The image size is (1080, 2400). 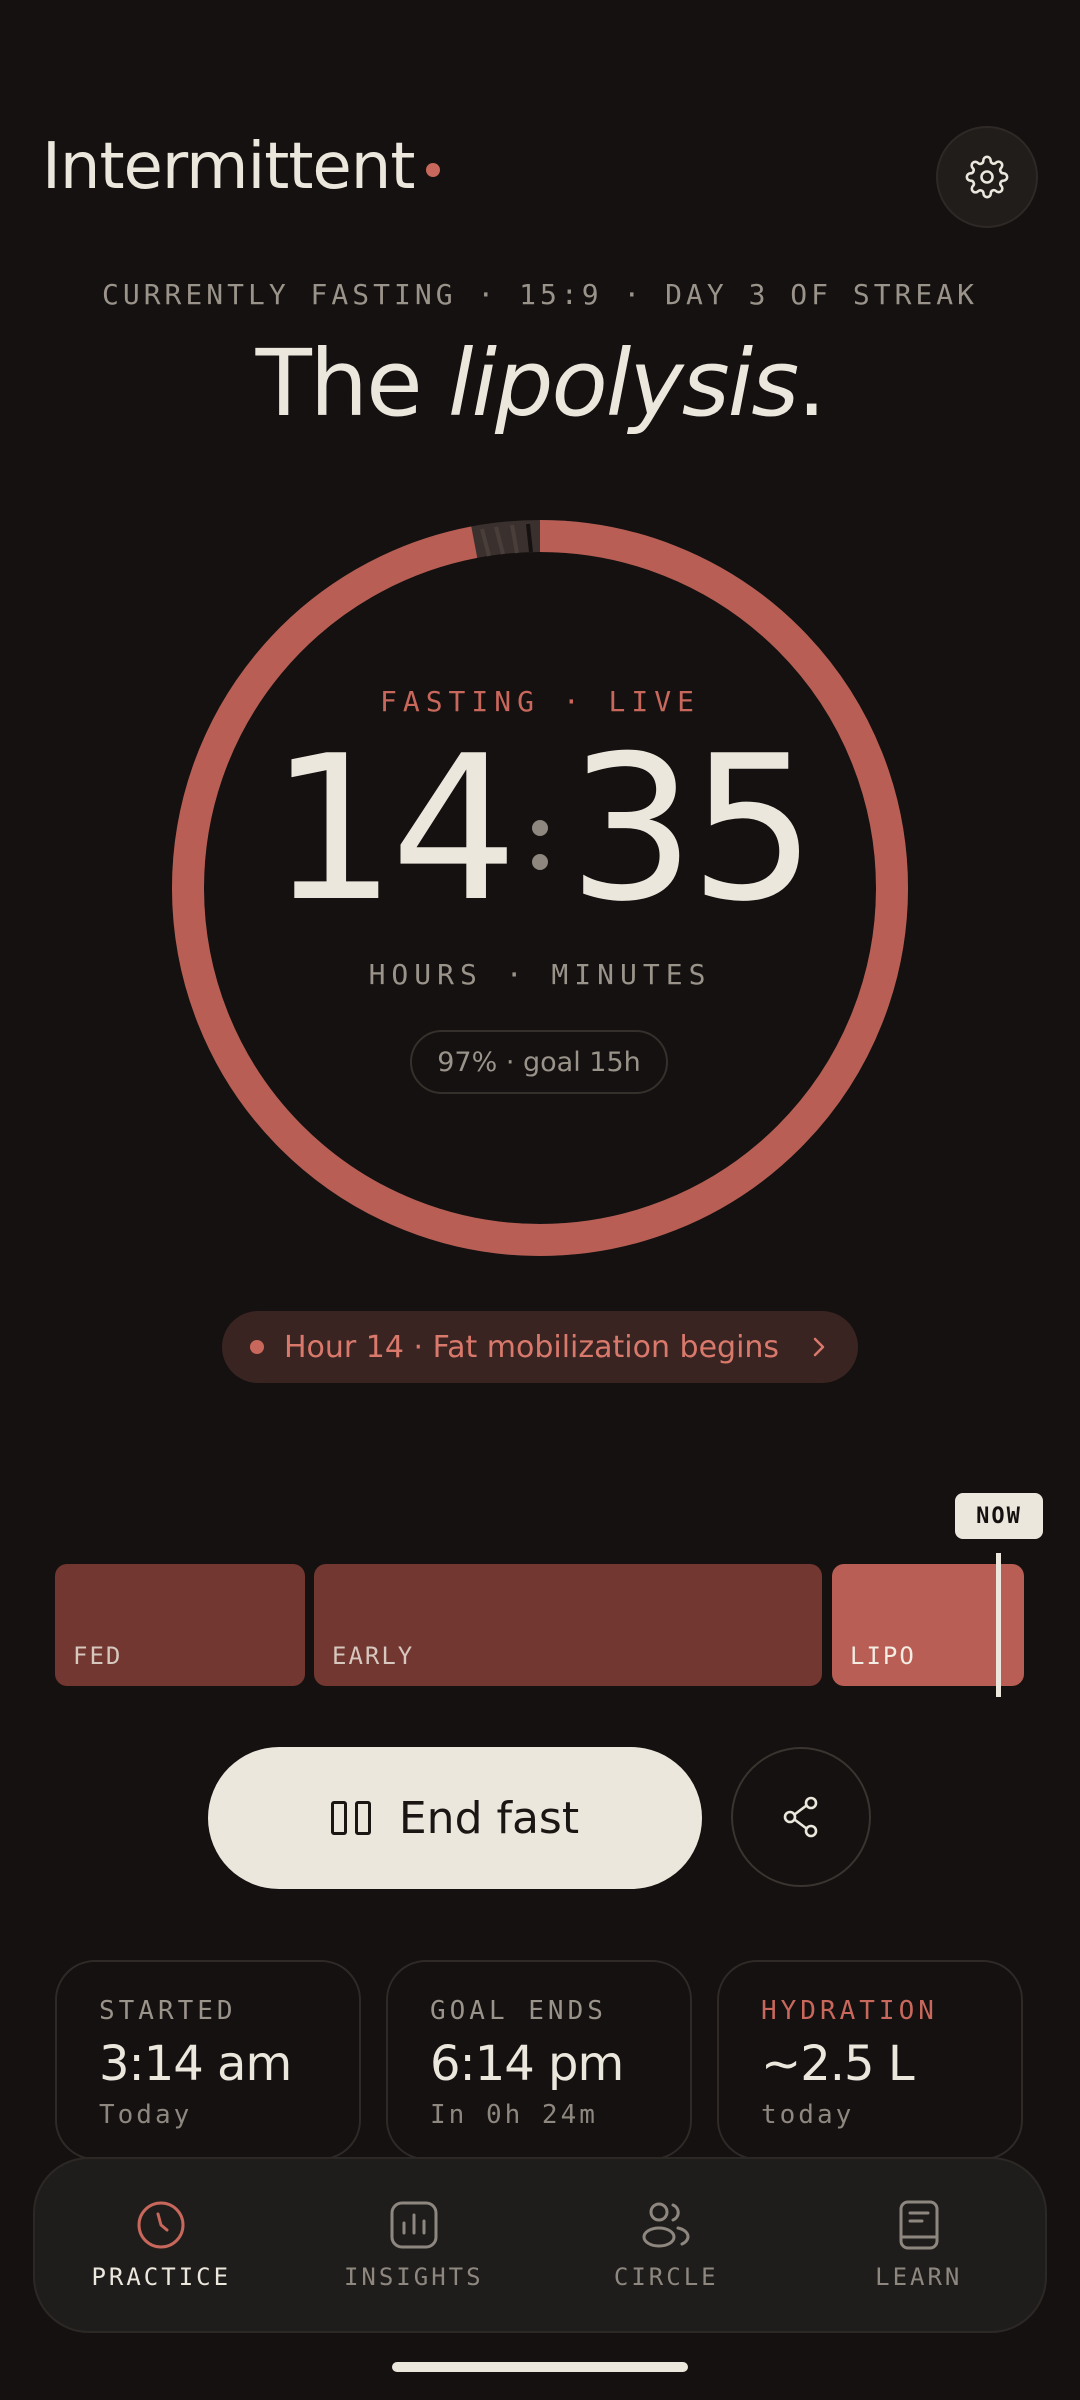 I want to click on nav-item-learn: LEARN, so click(x=919, y=2245).